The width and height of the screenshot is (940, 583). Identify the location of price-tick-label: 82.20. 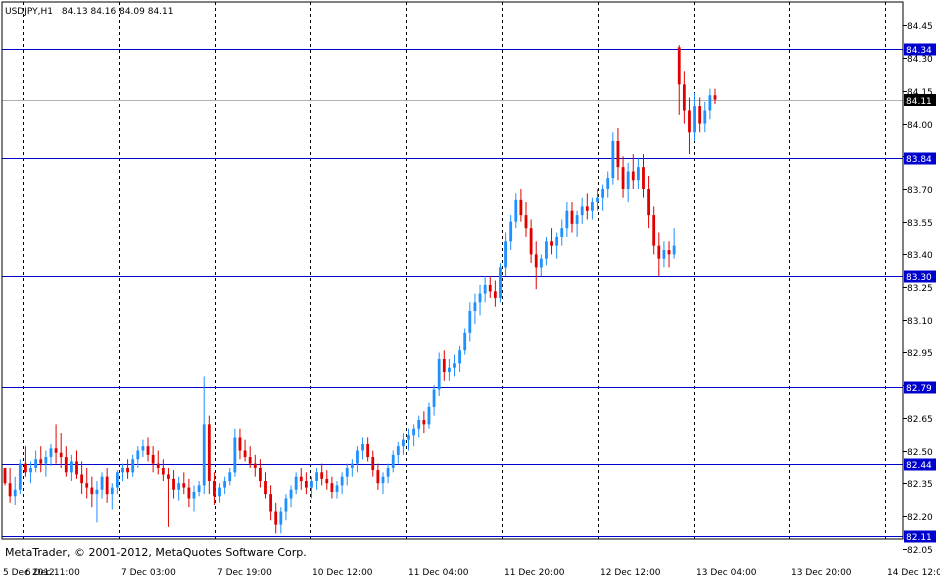
(920, 518).